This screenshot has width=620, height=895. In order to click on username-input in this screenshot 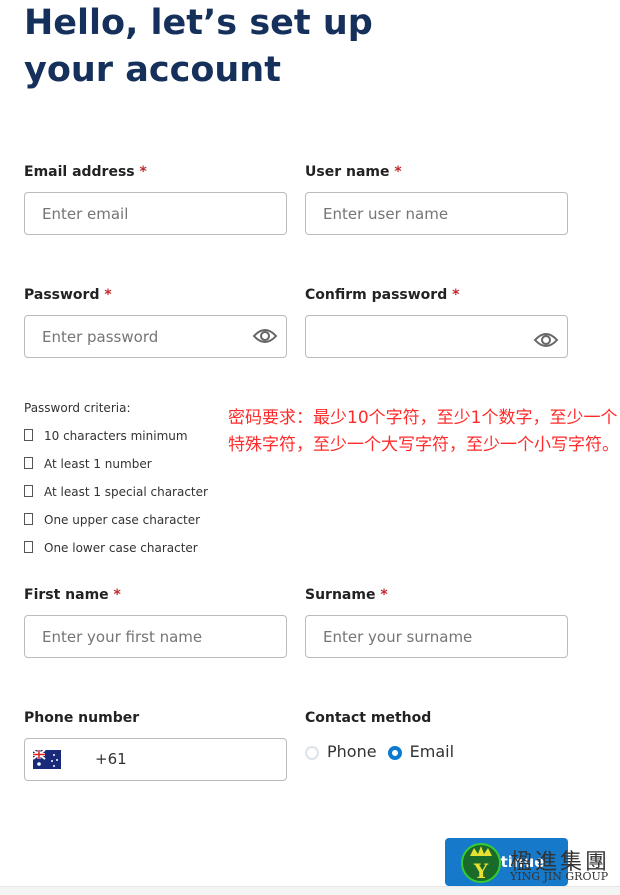, I will do `click(436, 213)`.